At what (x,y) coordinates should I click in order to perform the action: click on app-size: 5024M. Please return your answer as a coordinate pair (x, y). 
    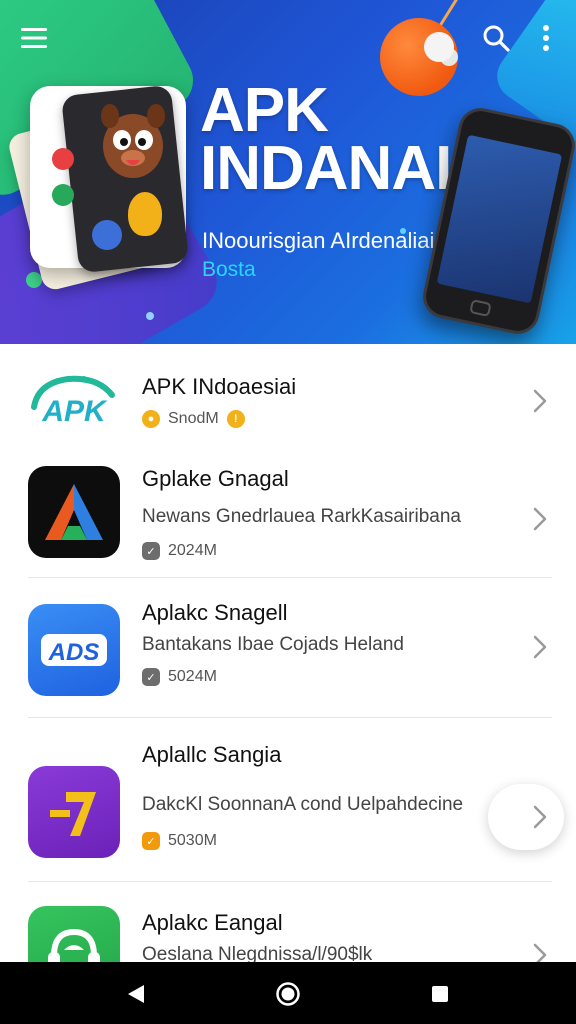
    Looking at the image, I should click on (192, 676).